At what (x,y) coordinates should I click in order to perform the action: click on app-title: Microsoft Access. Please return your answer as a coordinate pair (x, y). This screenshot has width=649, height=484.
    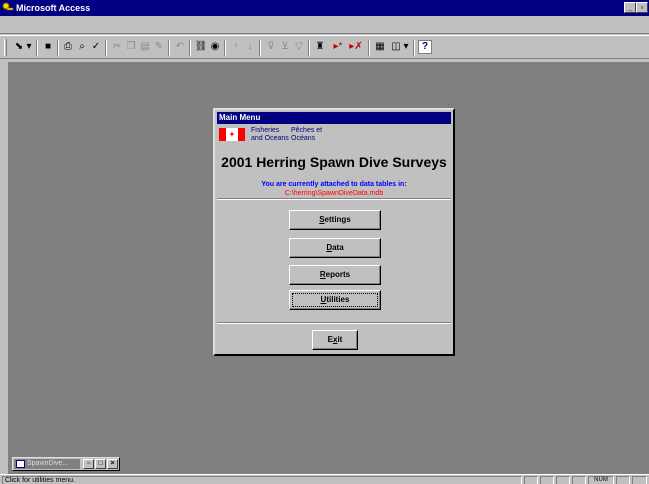
    Looking at the image, I should click on (53, 8).